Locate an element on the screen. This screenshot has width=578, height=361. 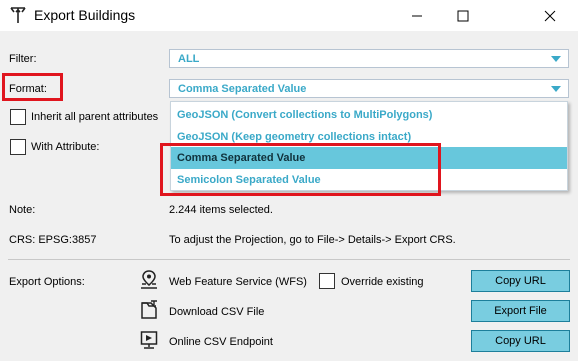
online-endpoint-icon is located at coordinates (149, 340).